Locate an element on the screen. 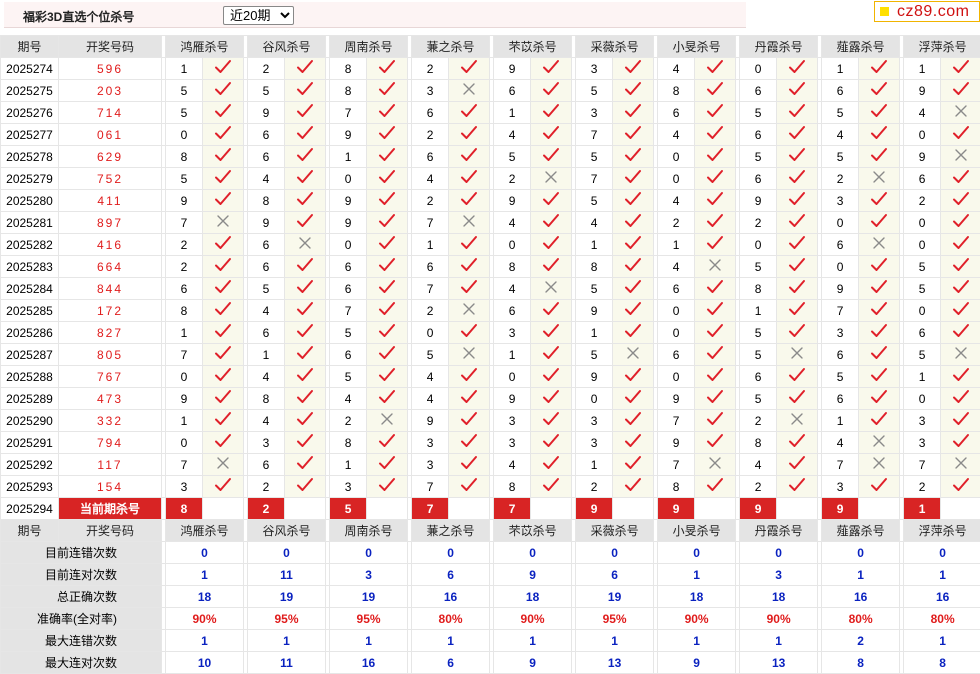 The width and height of the screenshot is (980, 674). kill-number: 3 is located at coordinates (594, 443).